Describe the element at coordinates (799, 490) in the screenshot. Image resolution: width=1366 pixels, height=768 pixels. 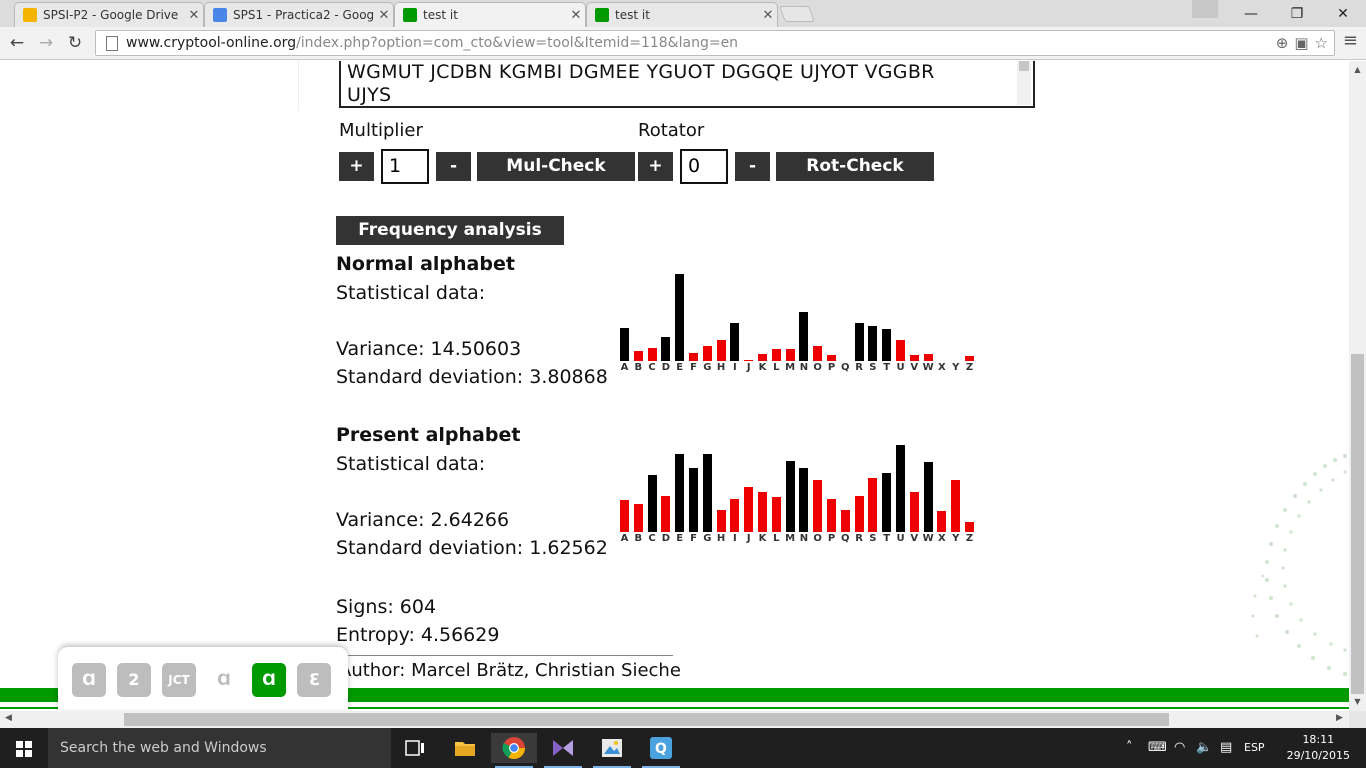
I see `present-alphabet-chart: ABCDEFGHIJKLMNOPQRSTUVWXYZ` at that location.